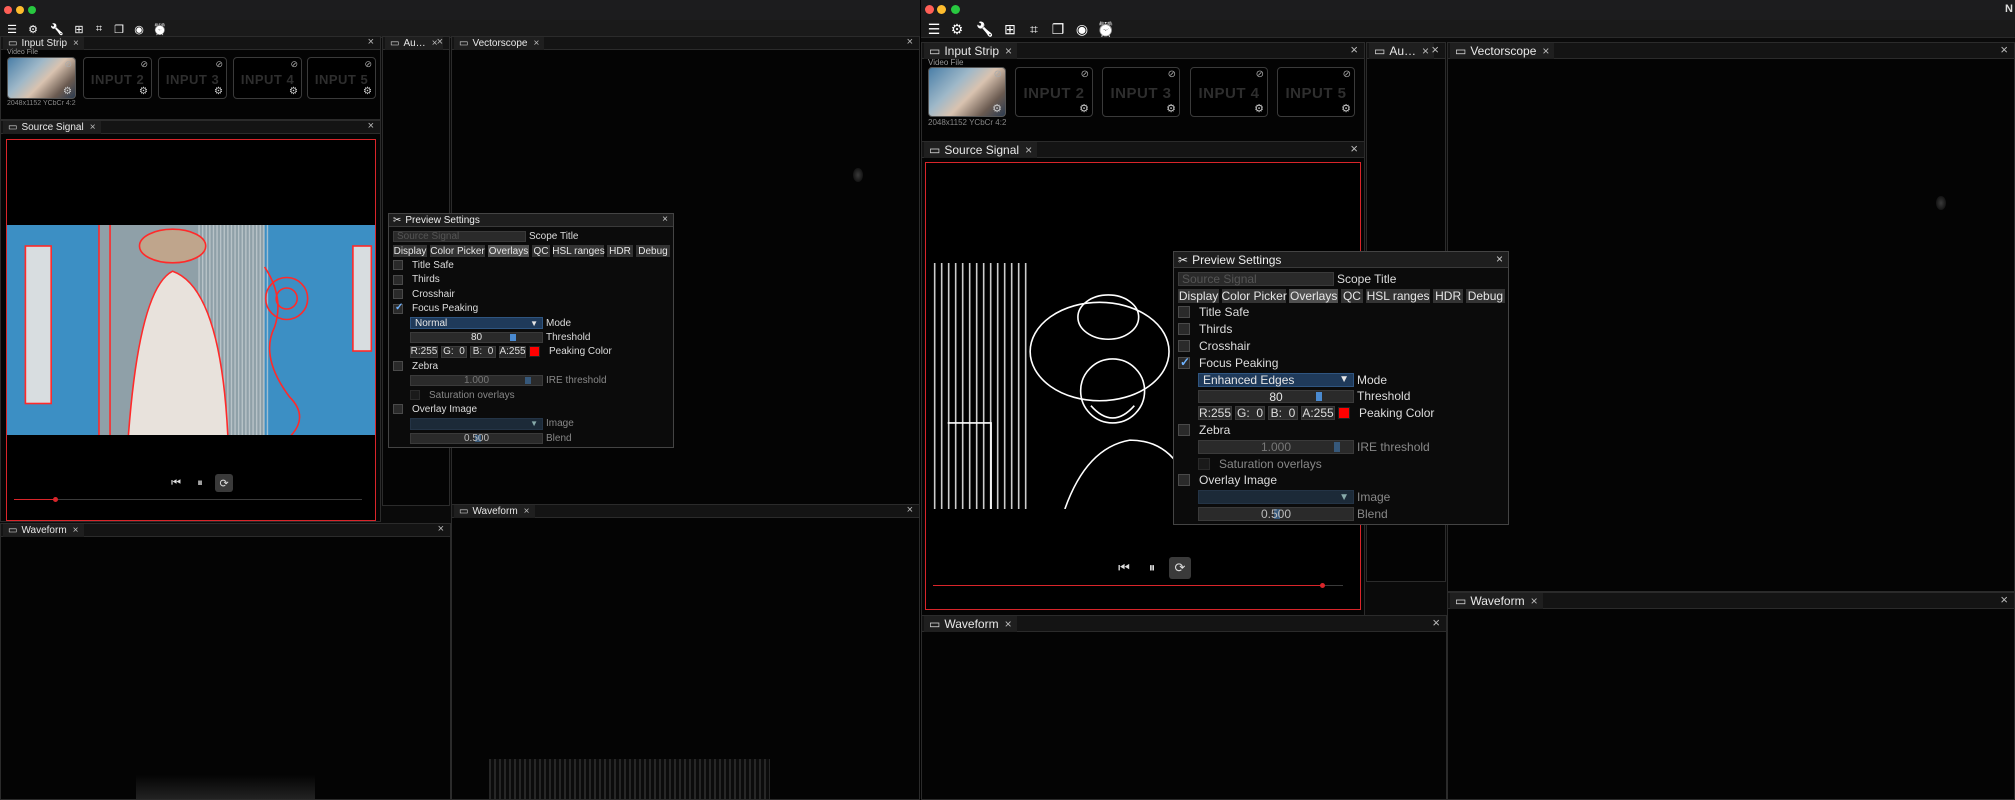  Describe the element at coordinates (483, 352) in the screenshot. I see `peaking-color-b-field: B: 0` at that location.